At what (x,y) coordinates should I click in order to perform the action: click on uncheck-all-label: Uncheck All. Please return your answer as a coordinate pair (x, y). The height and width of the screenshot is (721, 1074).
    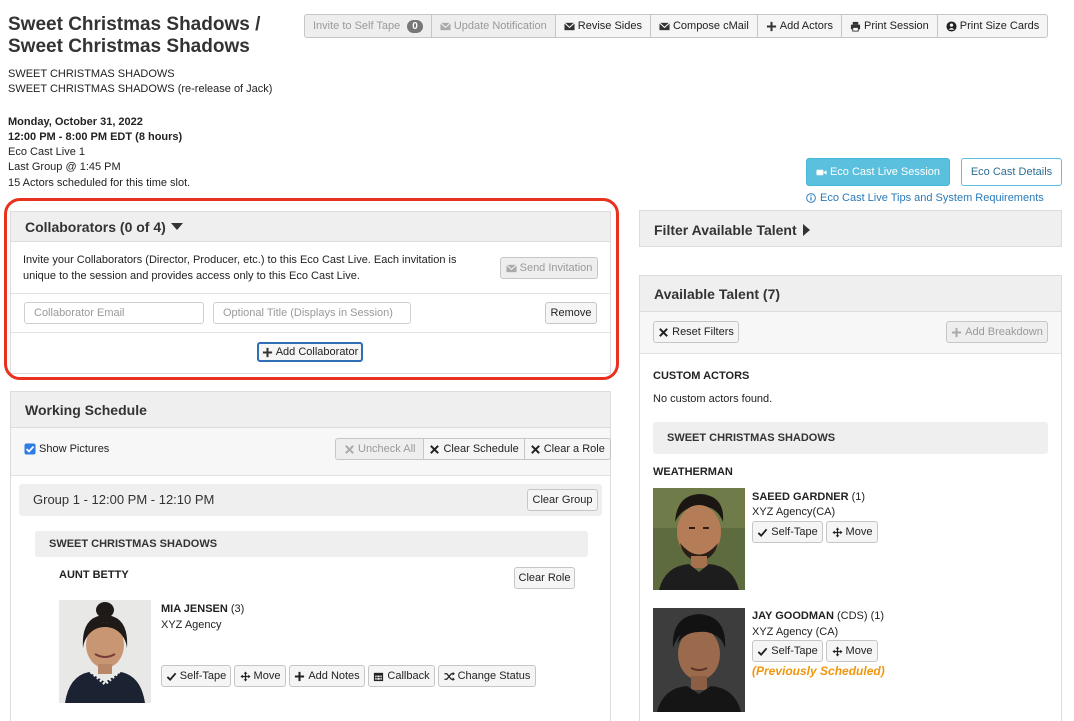
    Looking at the image, I should click on (387, 449).